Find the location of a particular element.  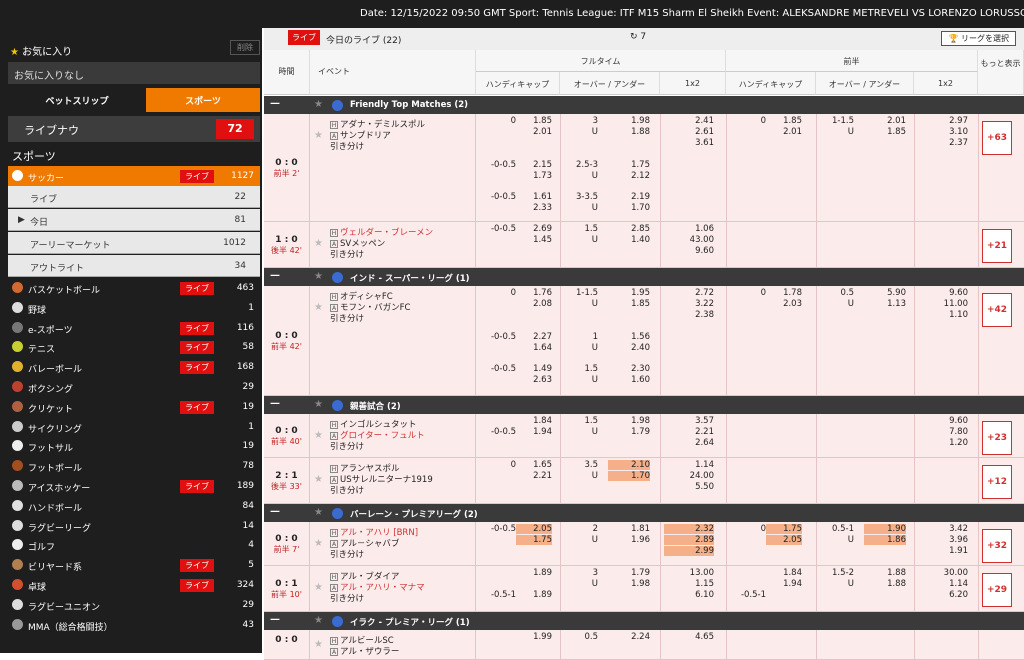

odds-cell: 1-1.5 is located at coordinates (581, 293).